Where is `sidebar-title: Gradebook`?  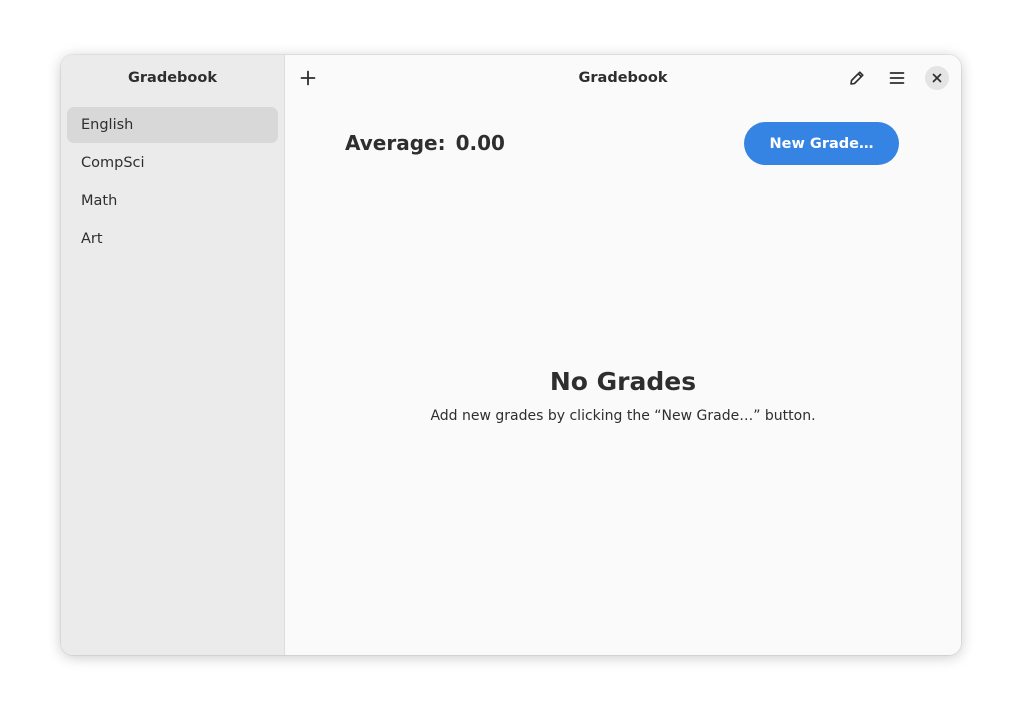
sidebar-title: Gradebook is located at coordinates (172, 78).